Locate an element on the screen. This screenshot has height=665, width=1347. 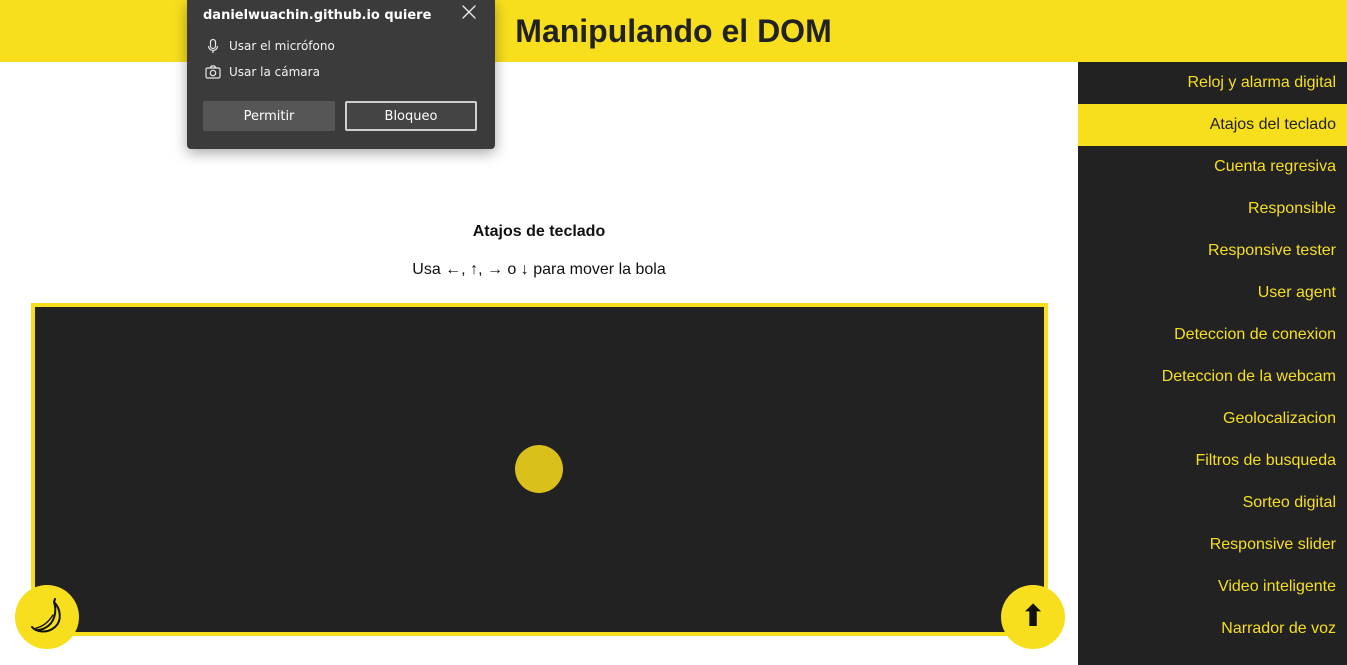
sidebar-item-atajos-teclado: Atajos del teclado is located at coordinates (1212, 125).